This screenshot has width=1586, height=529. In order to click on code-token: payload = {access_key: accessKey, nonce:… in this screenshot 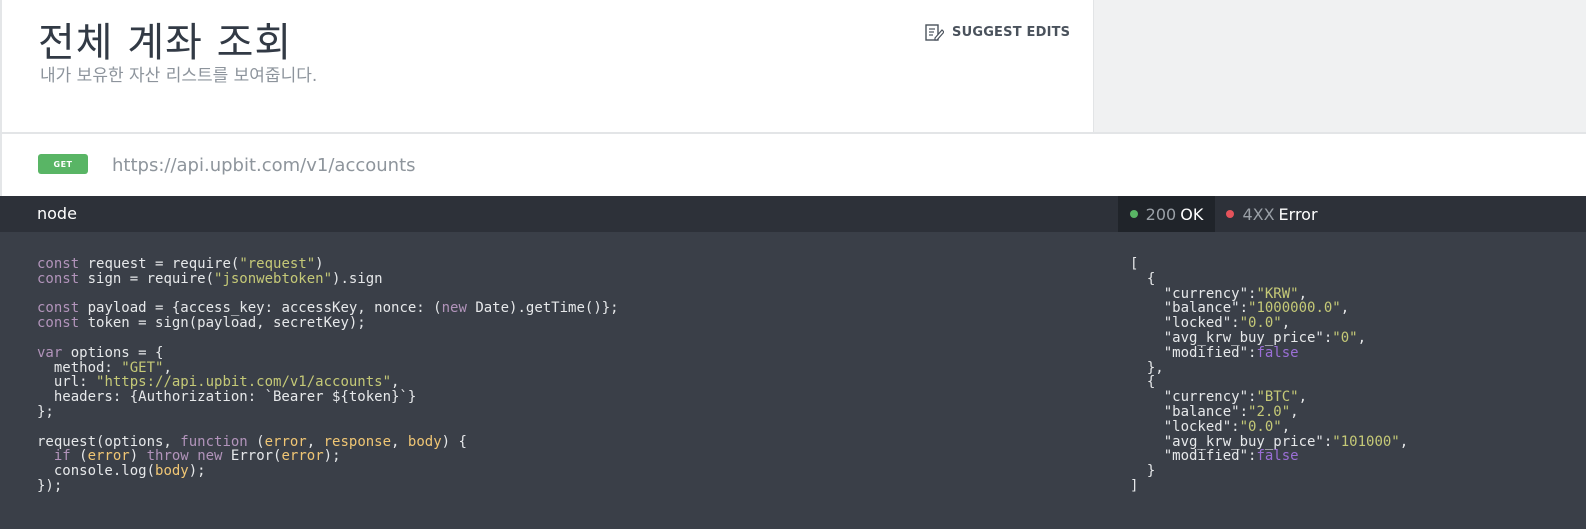, I will do `click(260, 308)`.